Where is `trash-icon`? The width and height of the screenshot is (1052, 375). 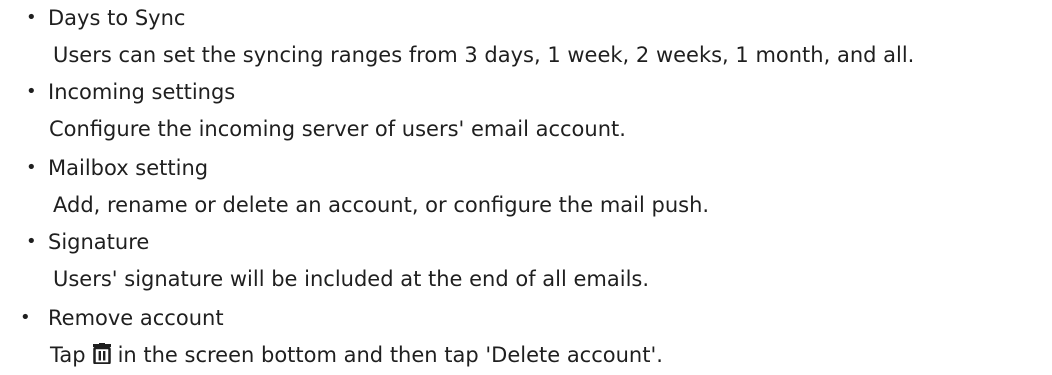 trash-icon is located at coordinates (102, 356).